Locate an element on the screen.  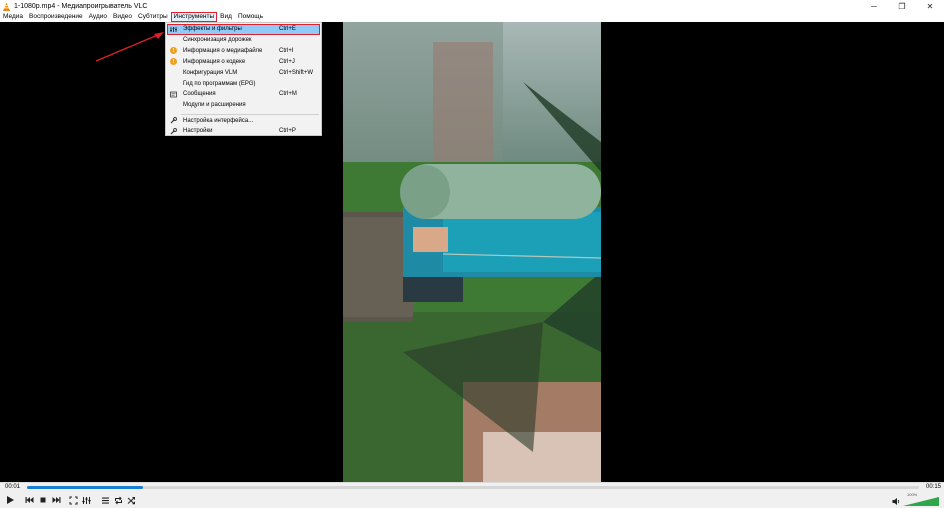
menu-item-label: Гид по программам (EPG) is located at coordinates (219, 83).